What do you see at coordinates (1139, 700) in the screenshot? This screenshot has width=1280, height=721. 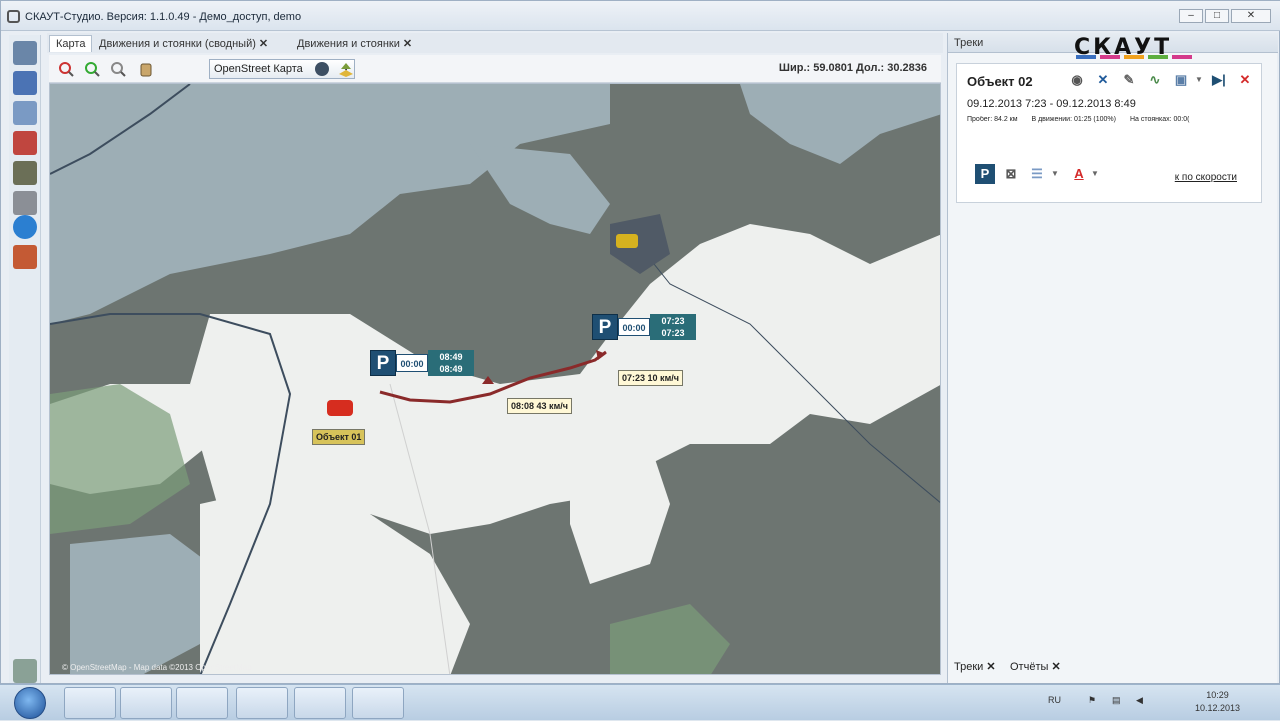 I see `volume-icon: ◀` at bounding box center [1139, 700].